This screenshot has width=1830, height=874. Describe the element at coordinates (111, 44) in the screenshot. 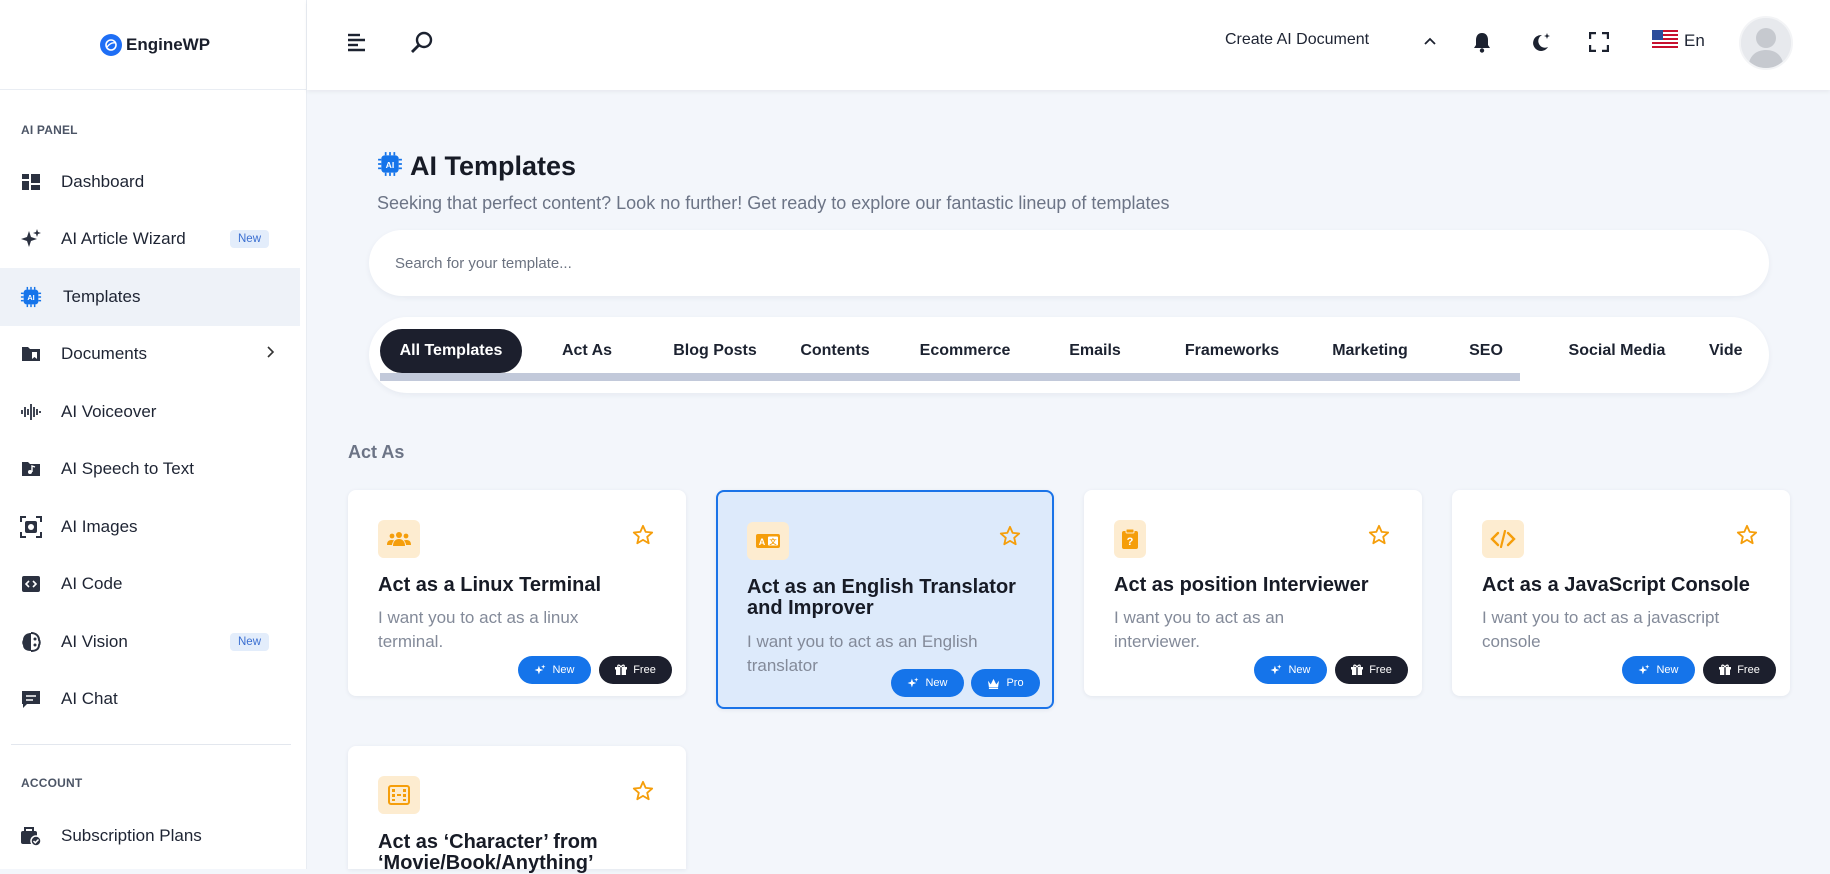

I see `logo-icon` at that location.